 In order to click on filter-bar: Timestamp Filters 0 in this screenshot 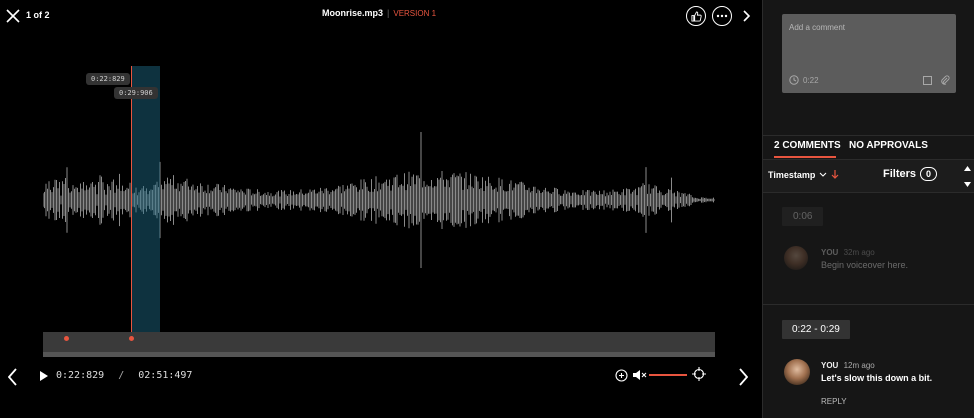, I will do `click(868, 176)`.